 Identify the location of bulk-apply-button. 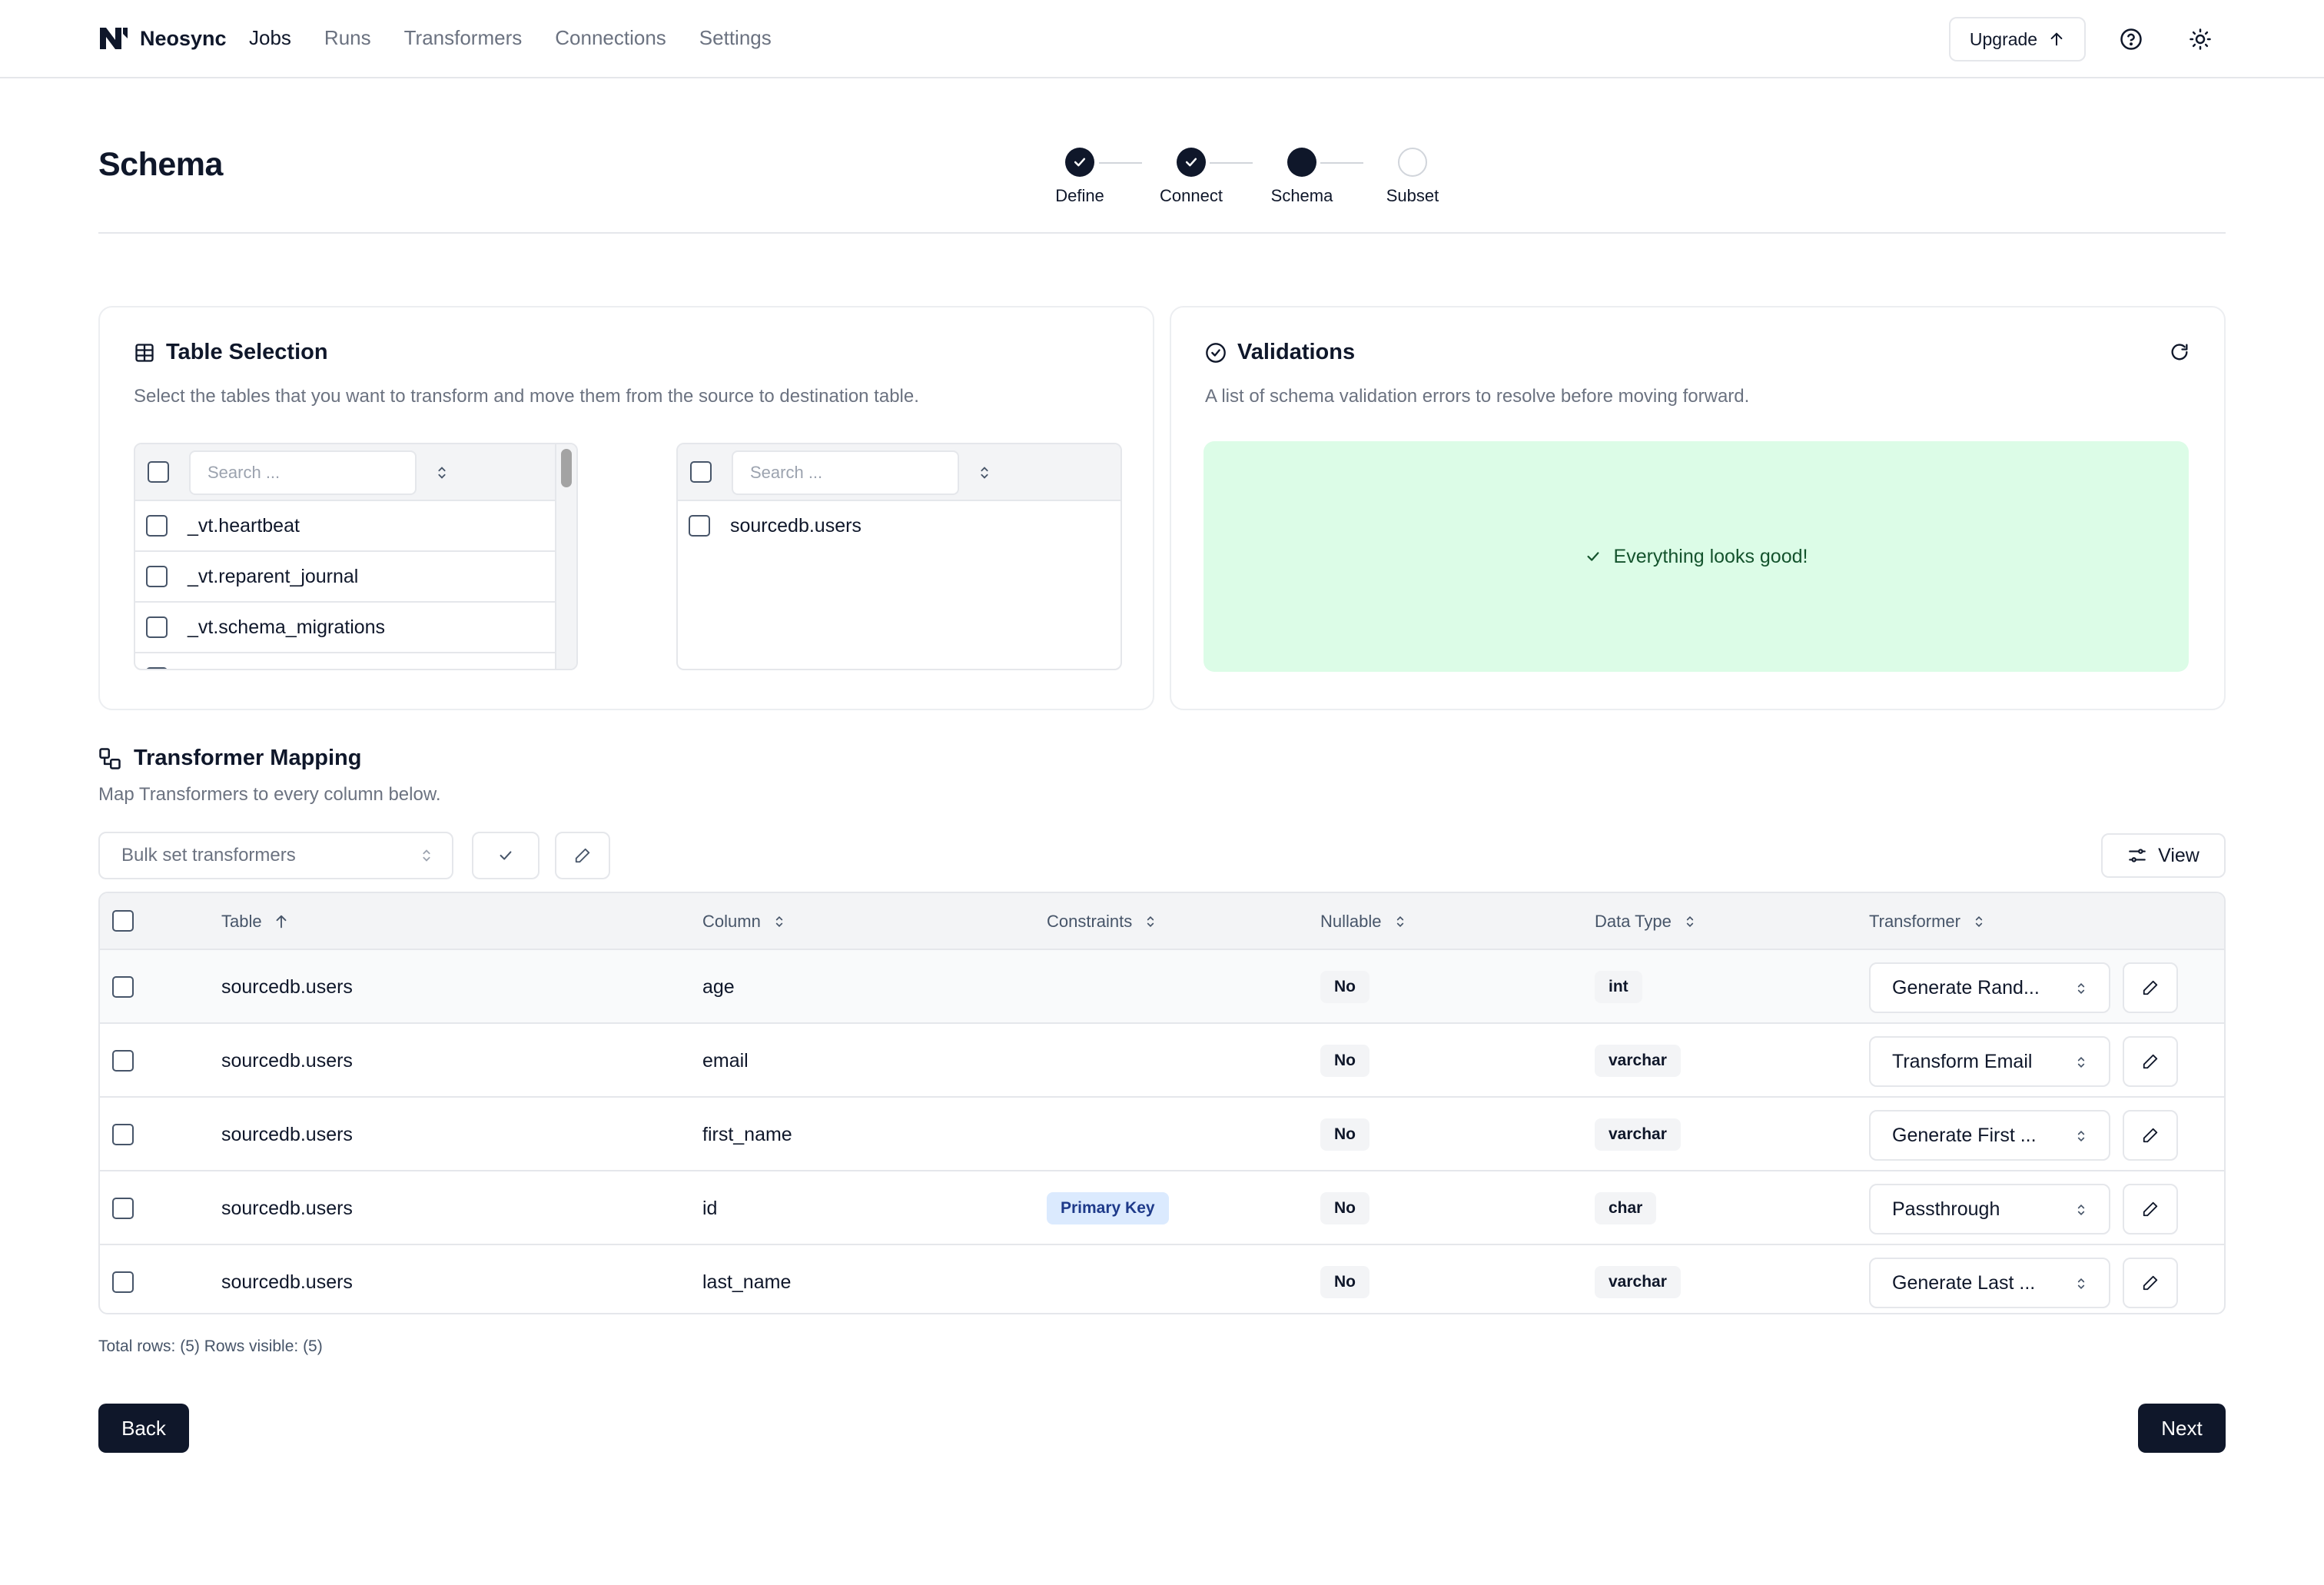
(506, 856).